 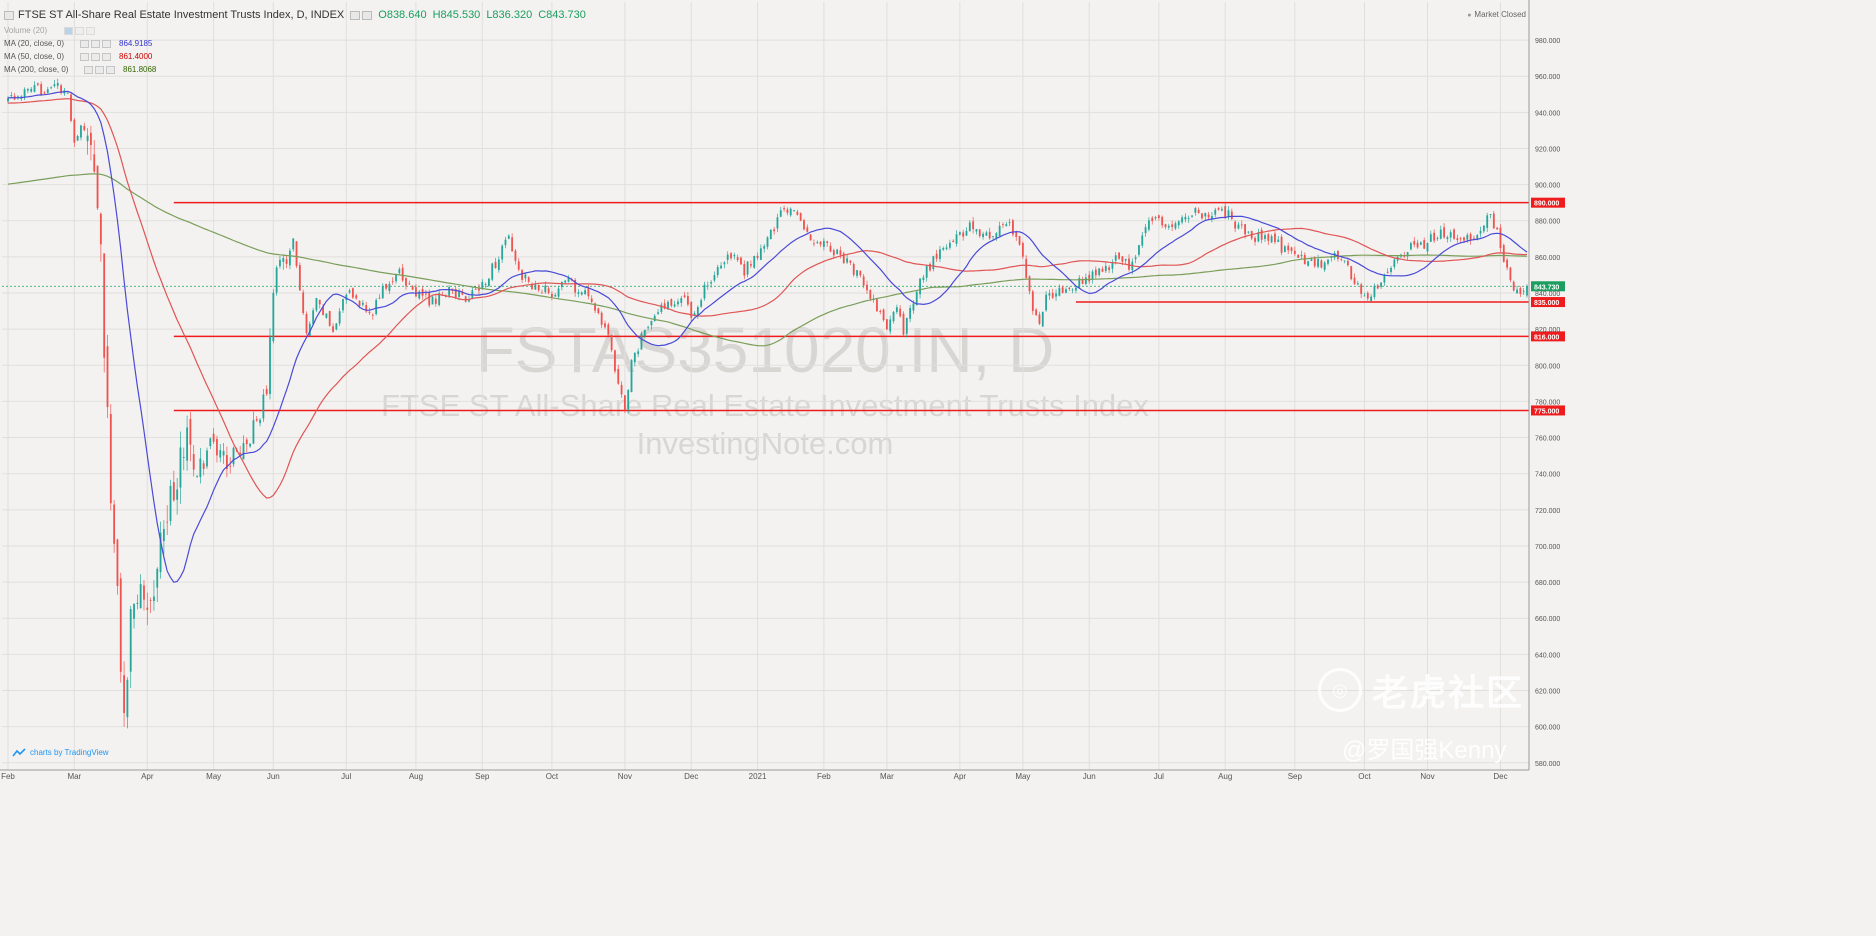 I want to click on y-tick-label: 660.000, so click(x=1547, y=619).